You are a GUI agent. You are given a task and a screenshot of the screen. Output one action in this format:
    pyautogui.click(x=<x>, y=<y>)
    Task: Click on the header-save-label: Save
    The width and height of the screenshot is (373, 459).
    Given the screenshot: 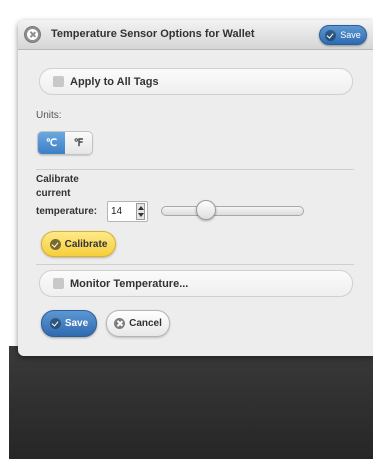 What is the action you would take?
    pyautogui.click(x=350, y=35)
    